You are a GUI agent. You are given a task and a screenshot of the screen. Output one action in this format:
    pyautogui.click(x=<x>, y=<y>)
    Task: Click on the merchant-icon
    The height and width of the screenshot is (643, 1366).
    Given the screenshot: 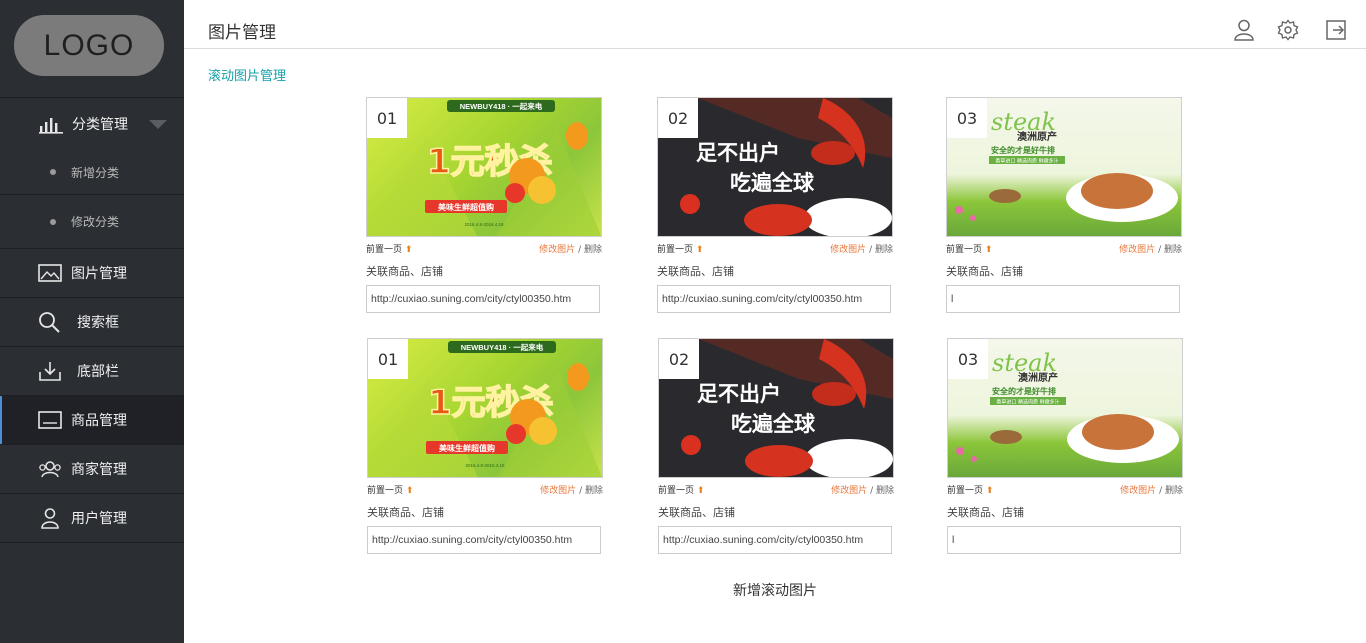 What is the action you would take?
    pyautogui.click(x=50, y=469)
    